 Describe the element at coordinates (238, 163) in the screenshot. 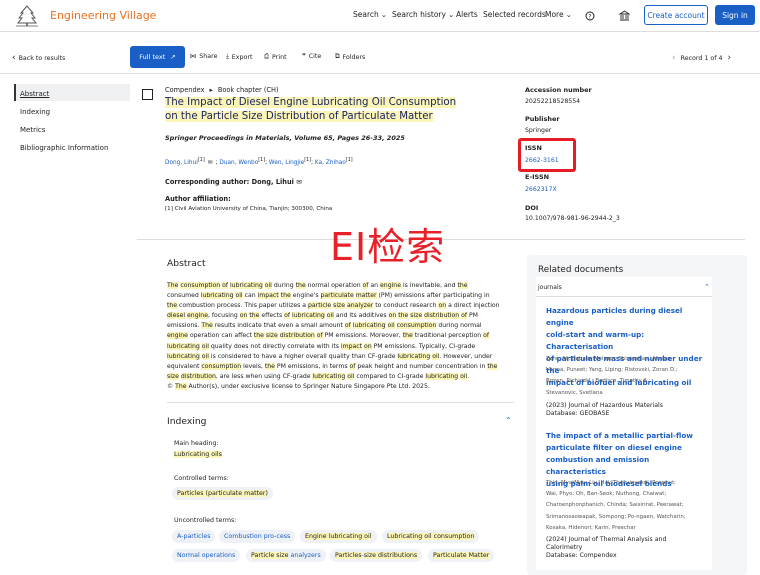

I see `author-link: Duan, Wenbo` at that location.